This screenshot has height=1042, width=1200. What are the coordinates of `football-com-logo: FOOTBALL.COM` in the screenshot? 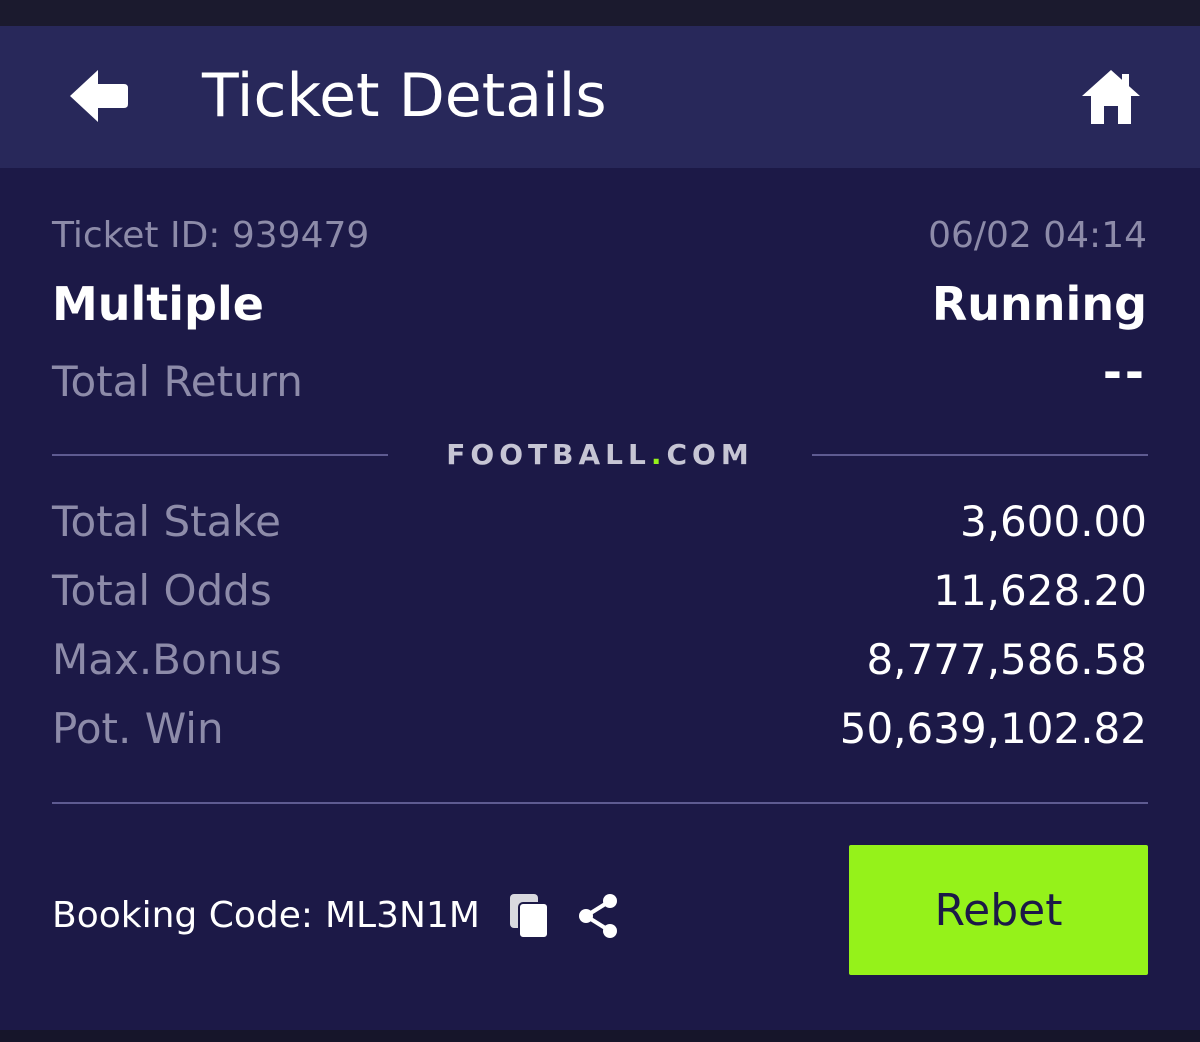 It's located at (600, 455).